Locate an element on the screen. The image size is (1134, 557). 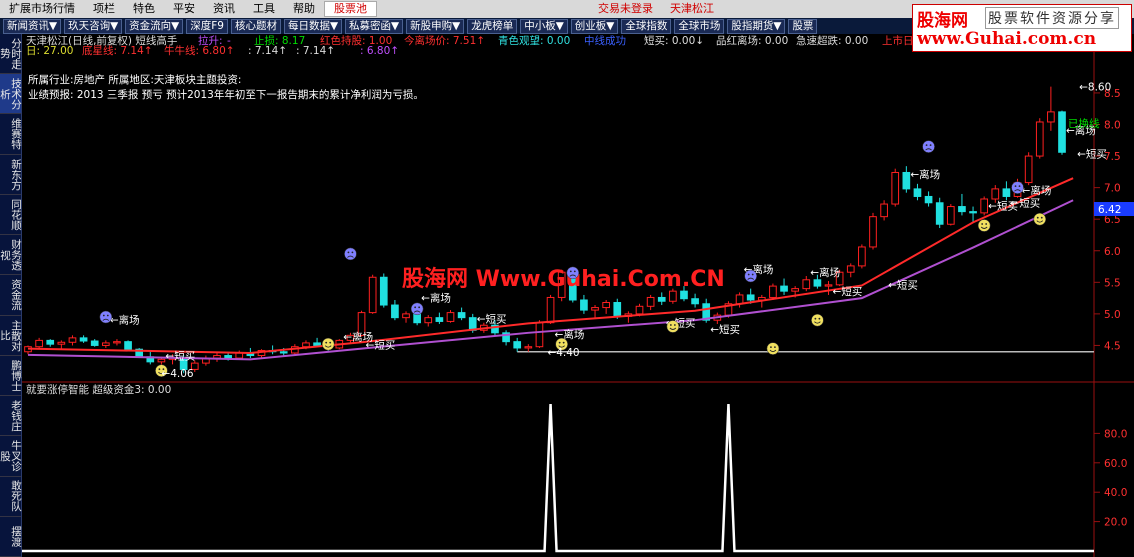
tb-private-letter: 私募密函▼ is located at coordinates (374, 26).